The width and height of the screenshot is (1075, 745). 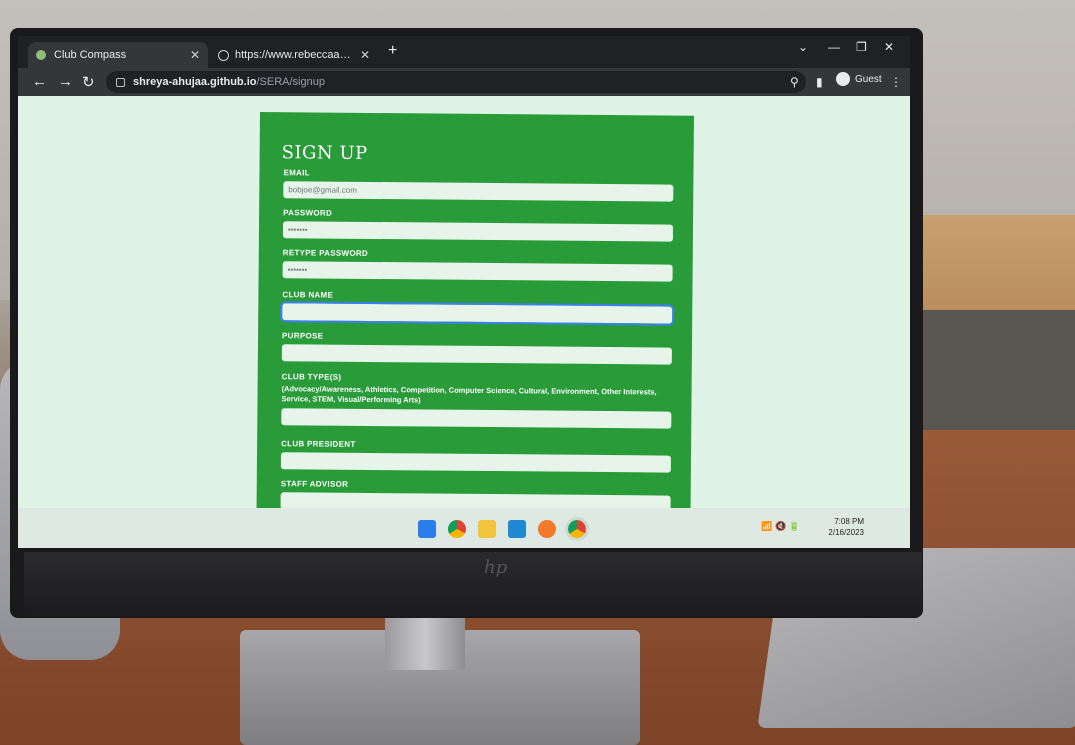 What do you see at coordinates (308, 213) in the screenshot?
I see `field-label: PASSWORD` at bounding box center [308, 213].